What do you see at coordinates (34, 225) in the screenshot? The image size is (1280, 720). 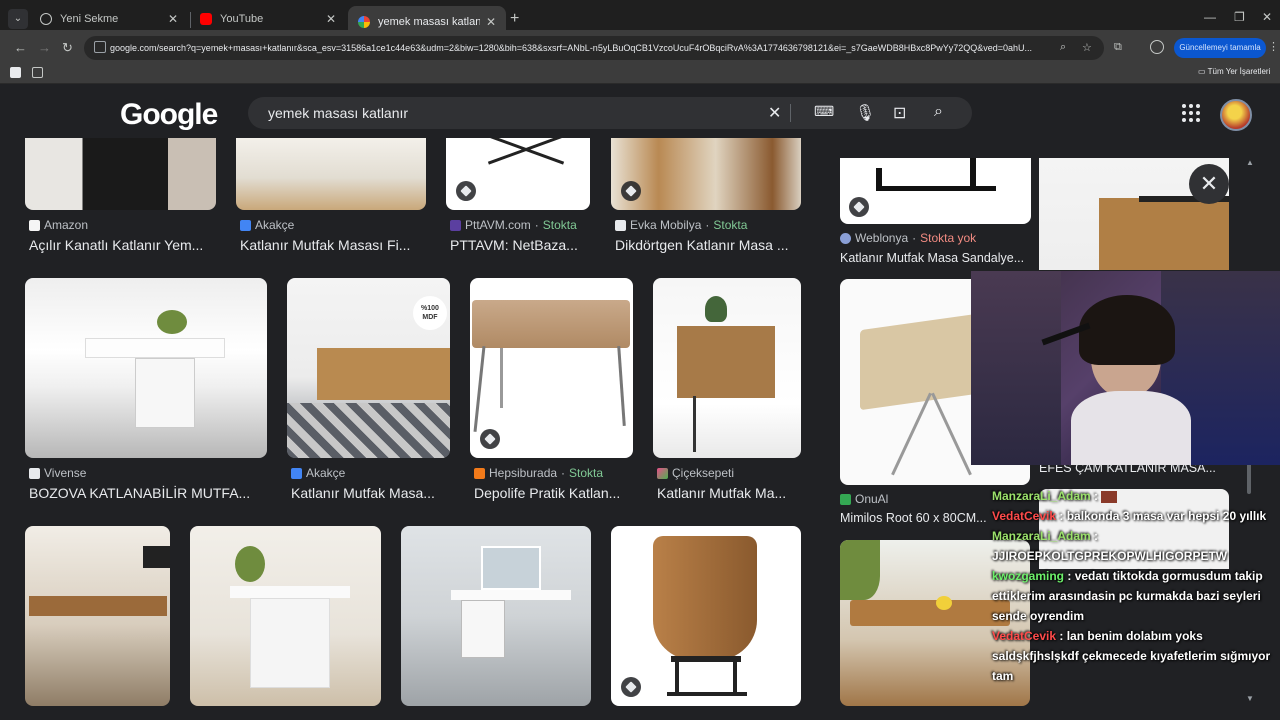 I see `amazon-icon` at bounding box center [34, 225].